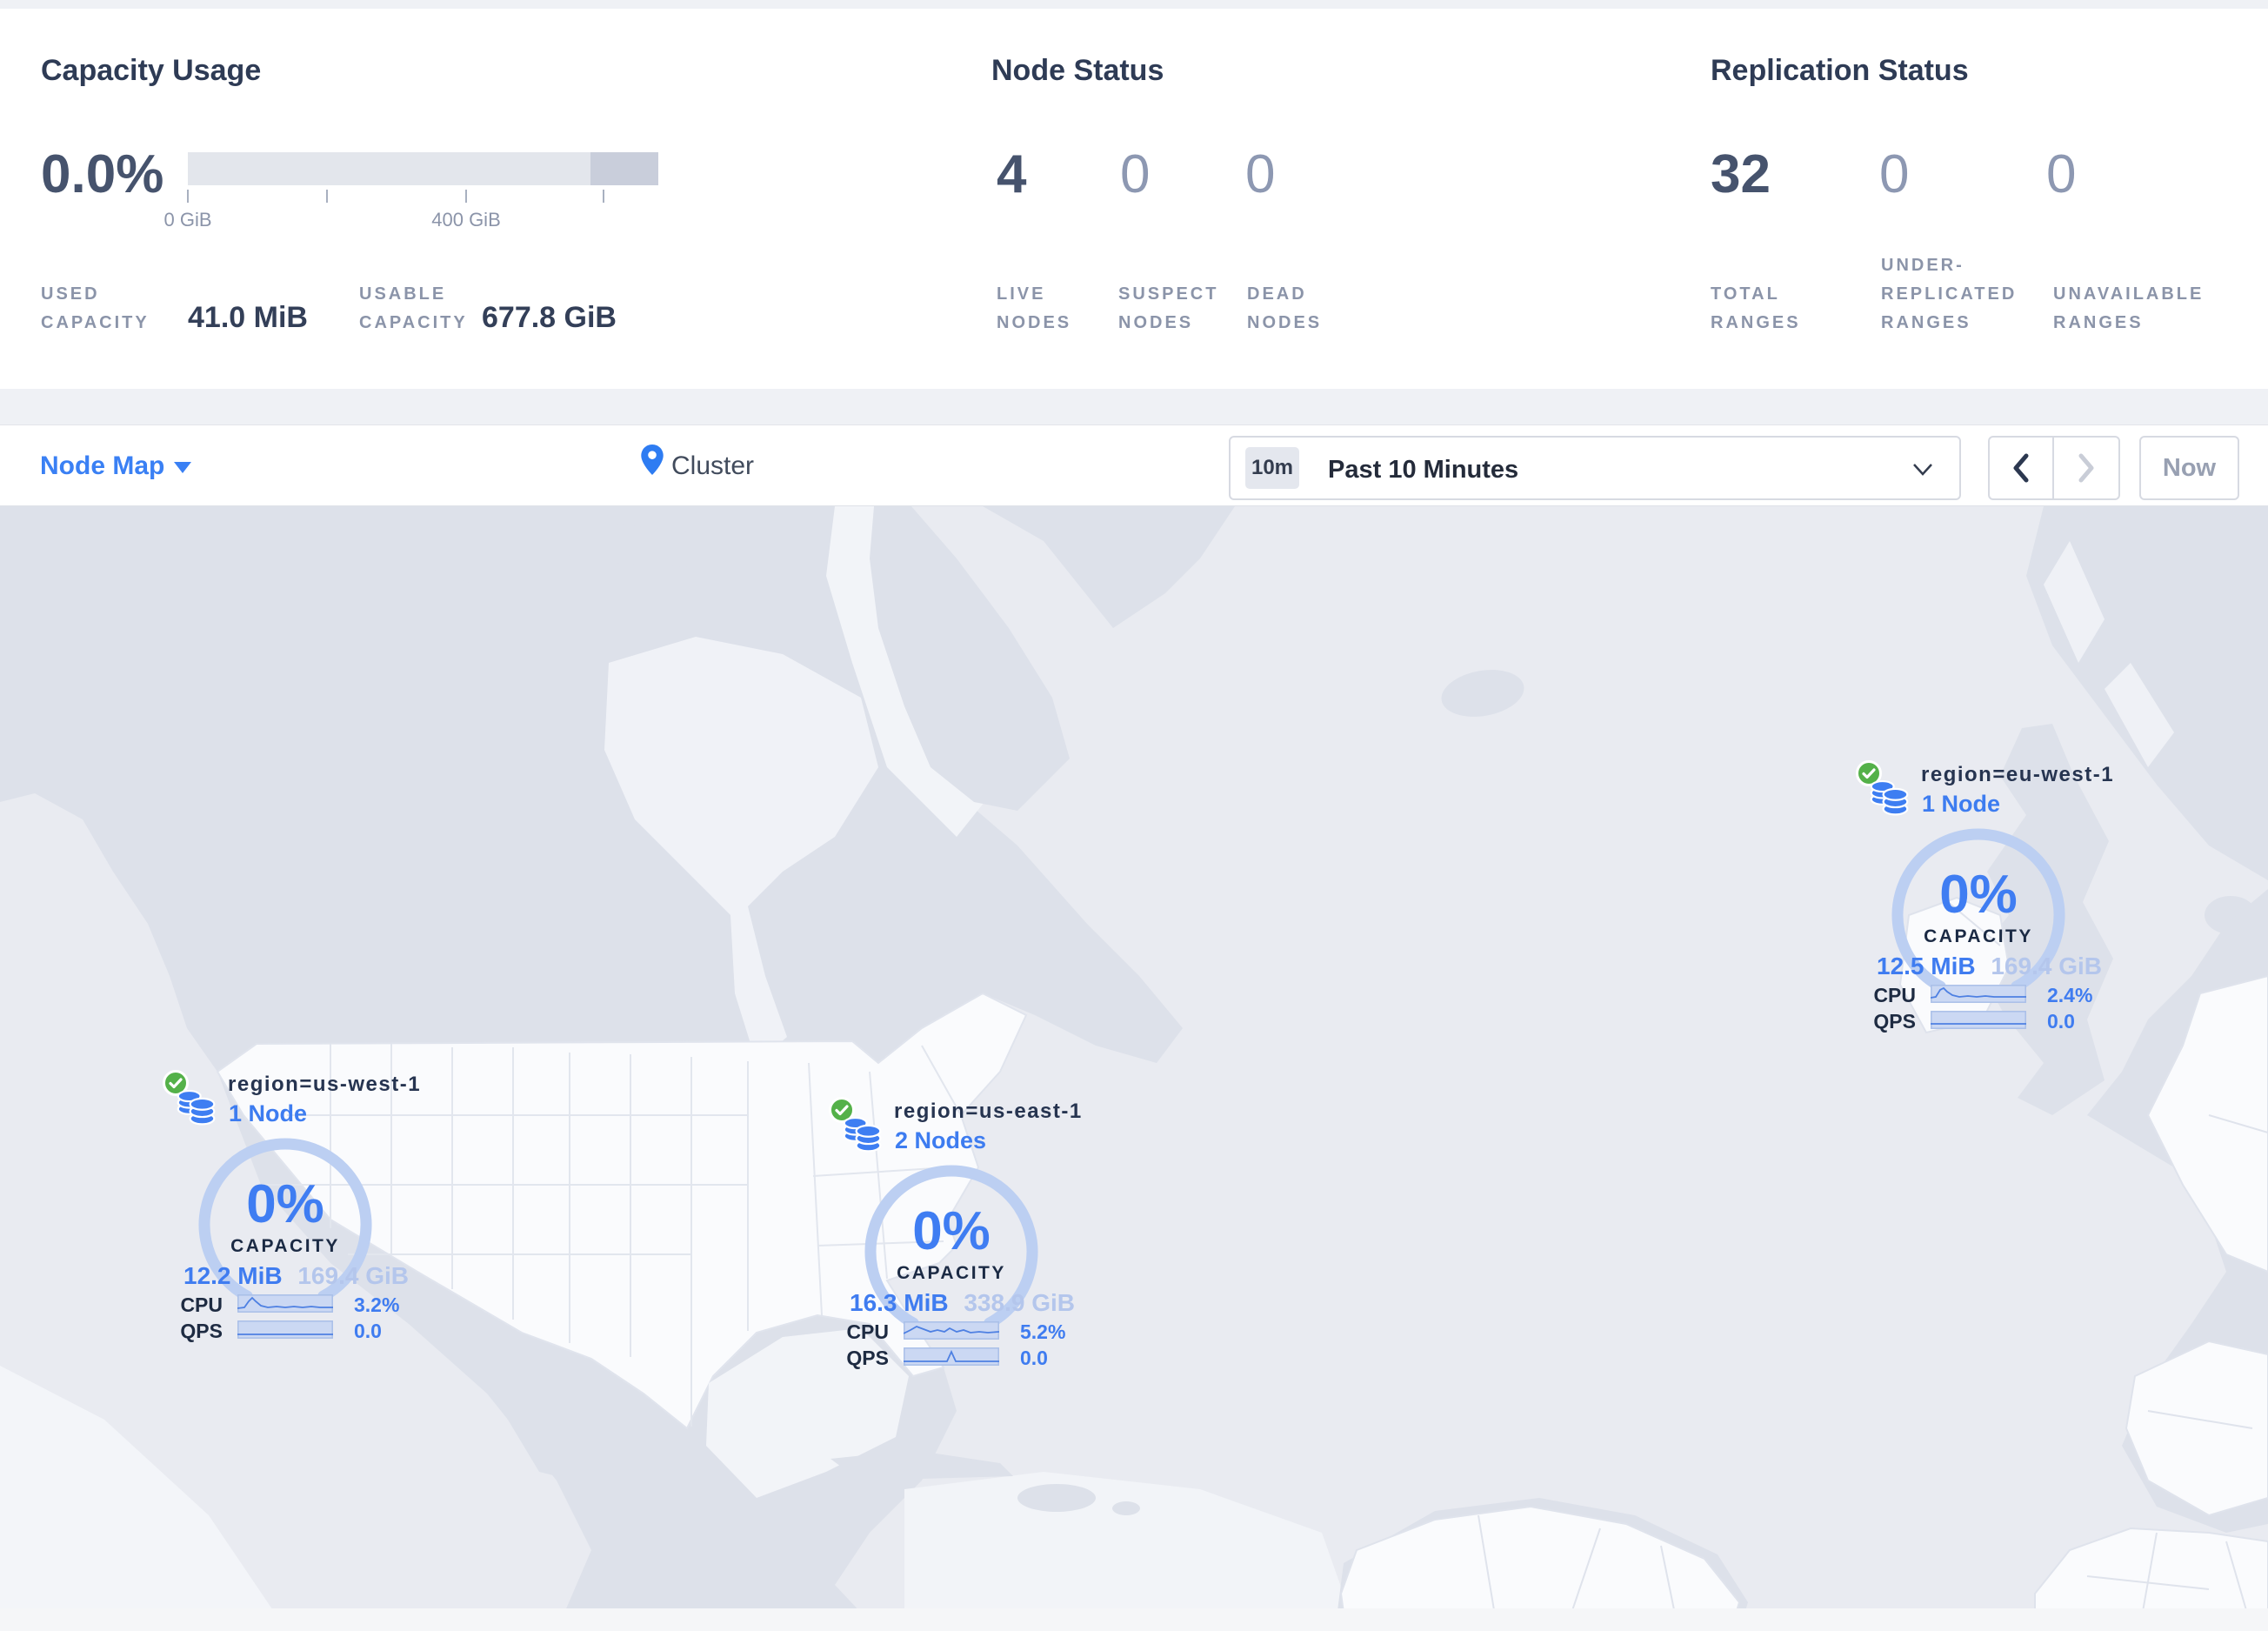 This screenshot has height=1631, width=2268. I want to click on map-toolbar: Node Map Cluster 10m Past 10 Minutes Now, so click(1134, 465).